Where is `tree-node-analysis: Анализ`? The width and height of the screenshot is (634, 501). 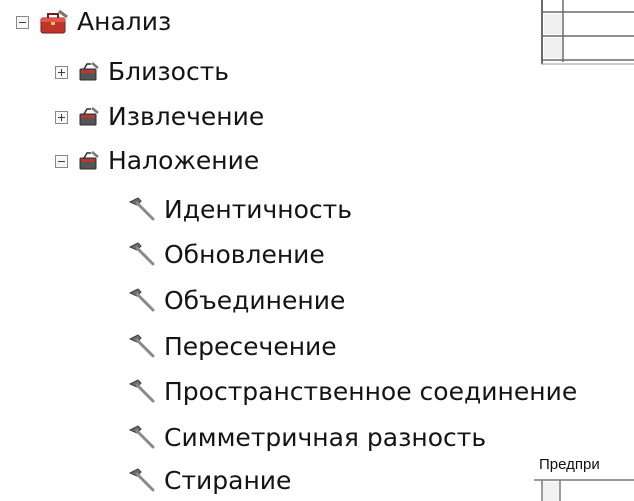
tree-node-analysis: Анализ is located at coordinates (93, 22).